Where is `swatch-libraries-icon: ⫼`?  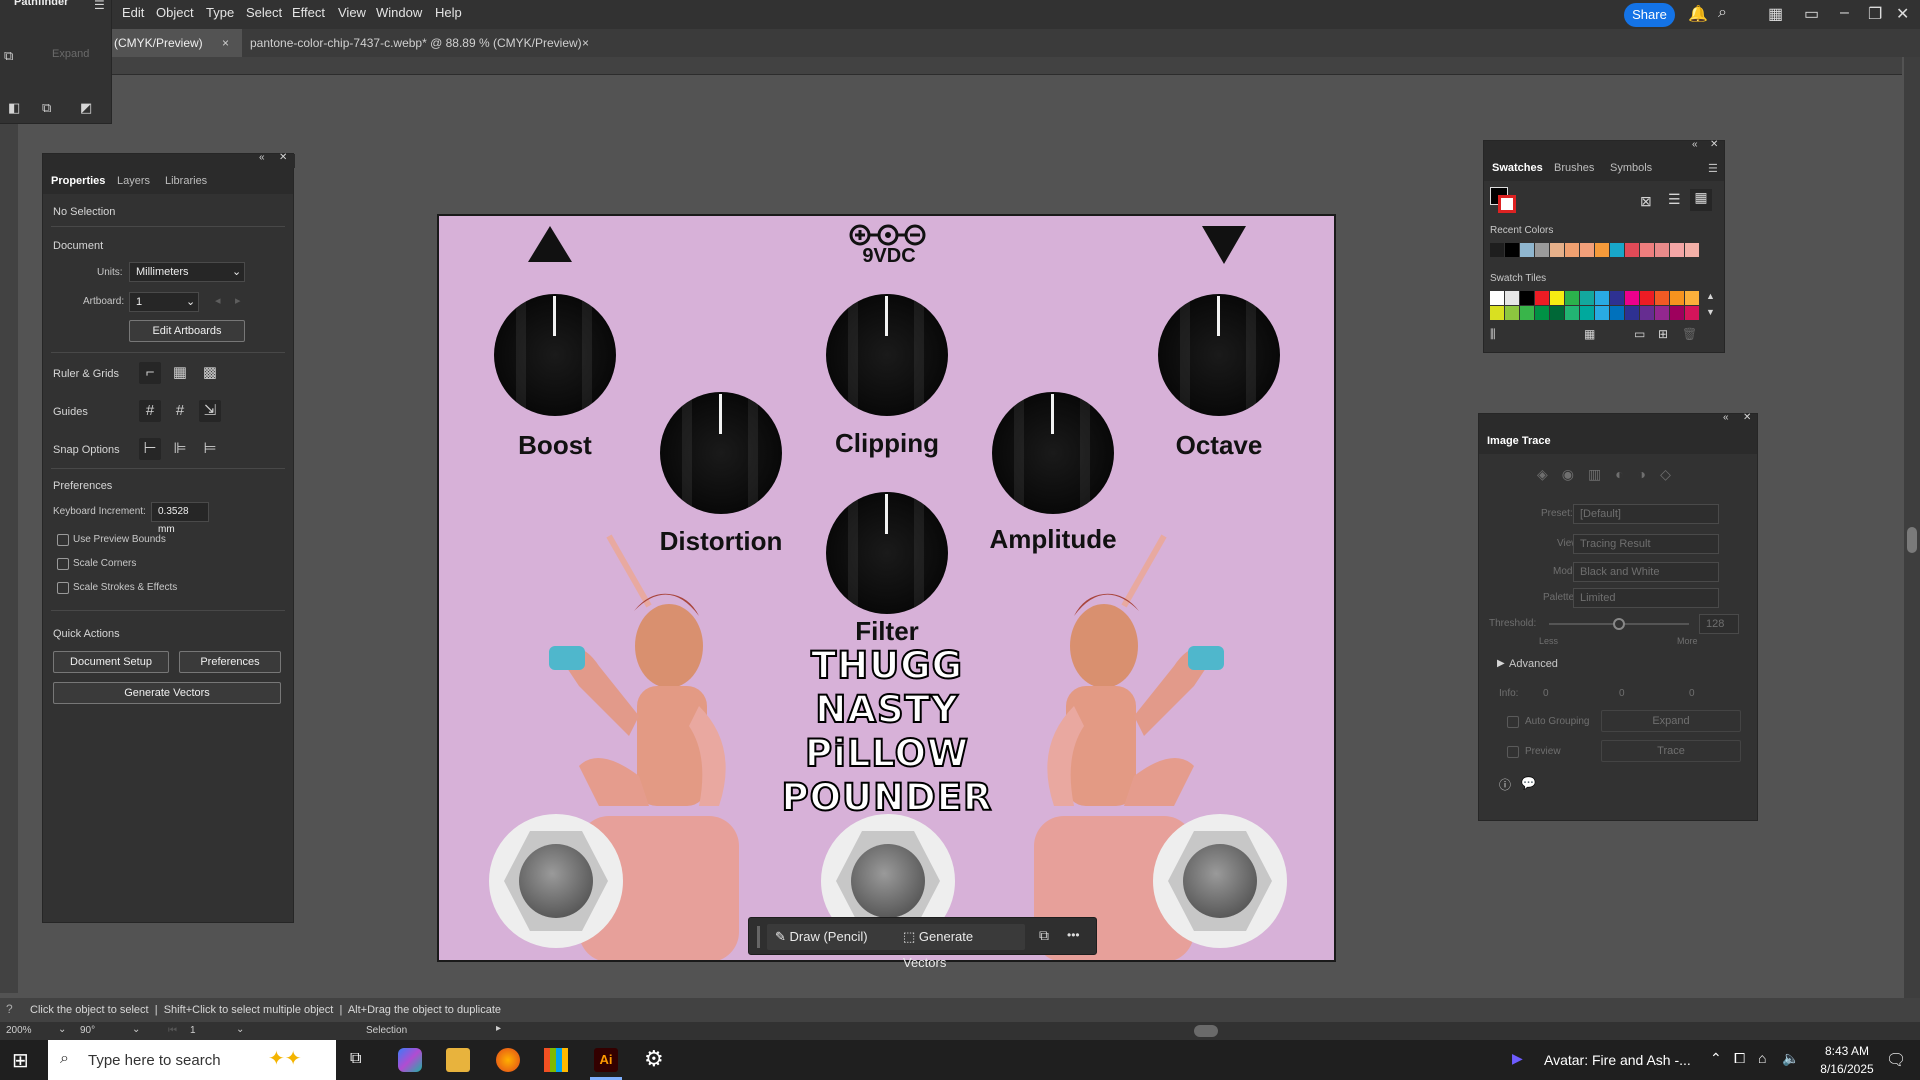 swatch-libraries-icon: ⫼ is located at coordinates (1493, 334).